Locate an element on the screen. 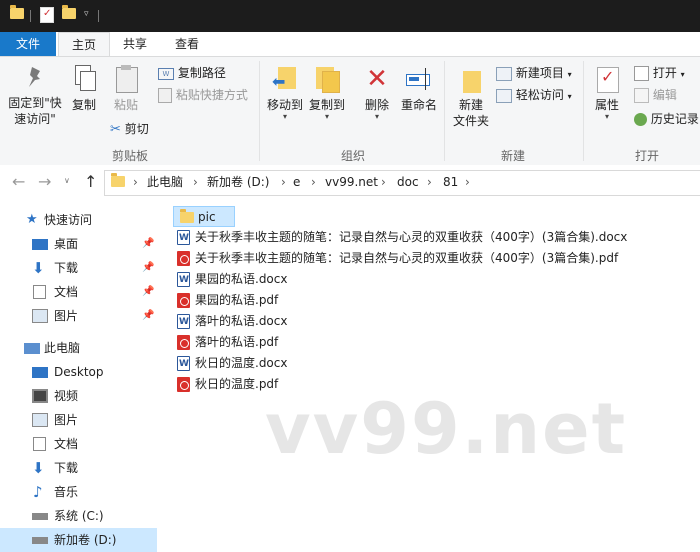  new-group-label: 新建 is located at coordinates (512, 156).